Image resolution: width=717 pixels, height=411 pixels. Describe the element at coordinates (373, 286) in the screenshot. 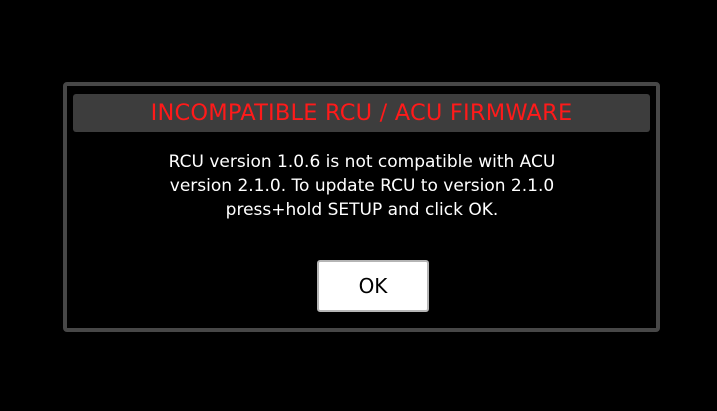

I see `ok-button: OK` at that location.